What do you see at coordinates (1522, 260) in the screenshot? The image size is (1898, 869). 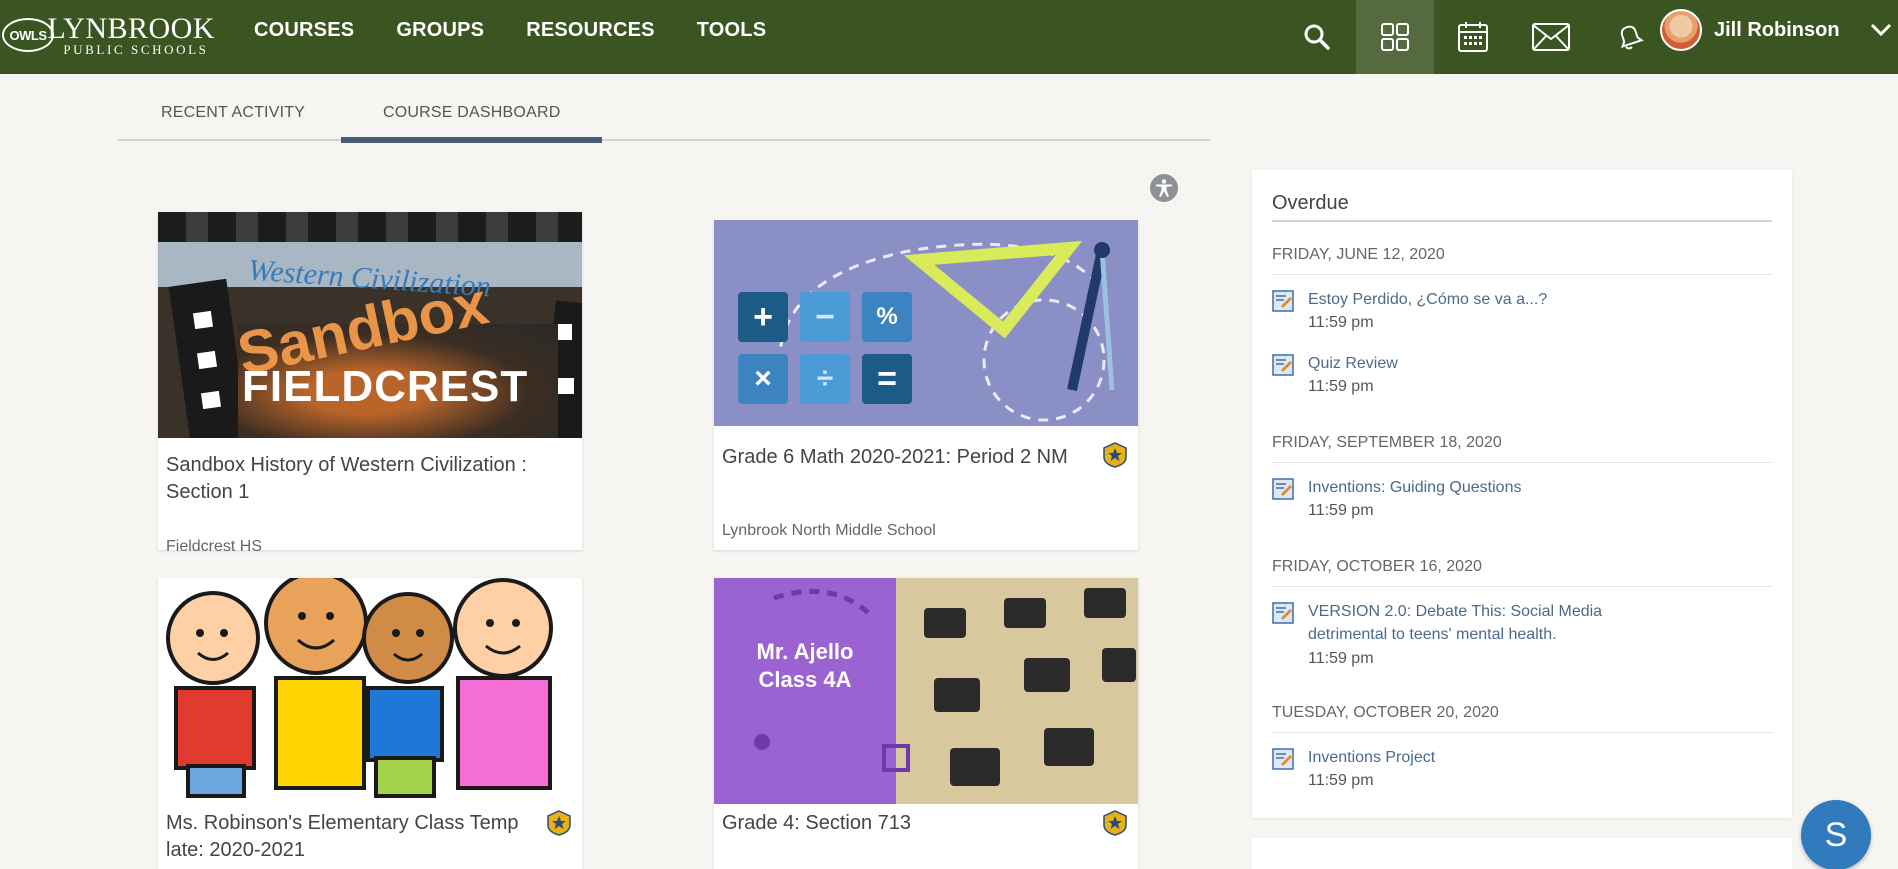 I see `due-date-header: FRIDAY, JUNE 12, 2020` at bounding box center [1522, 260].